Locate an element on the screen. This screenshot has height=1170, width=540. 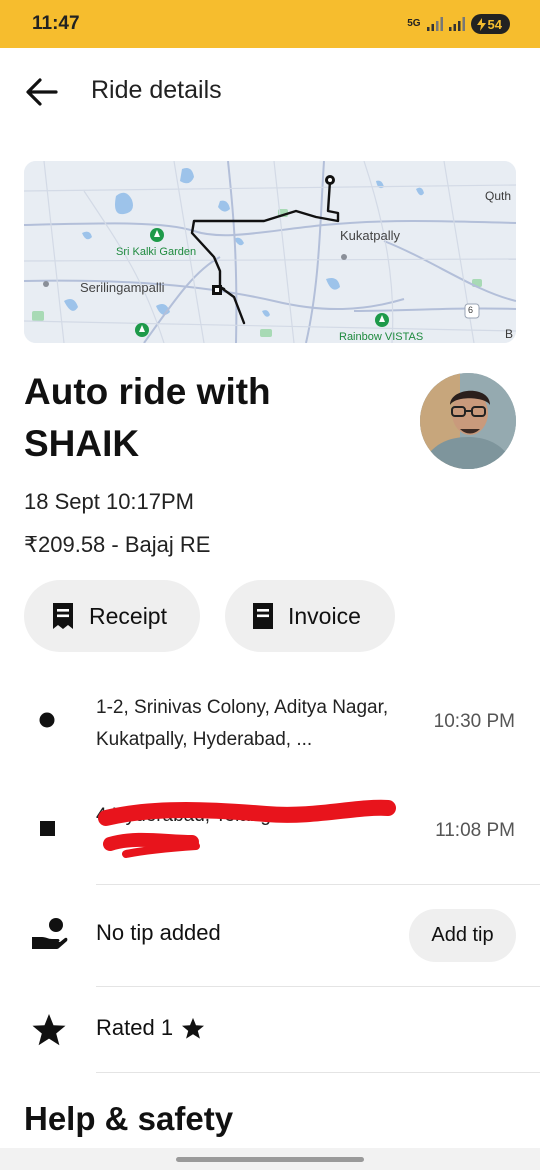
map-label-kukatpally: Kukatpally is located at coordinates (370, 235).